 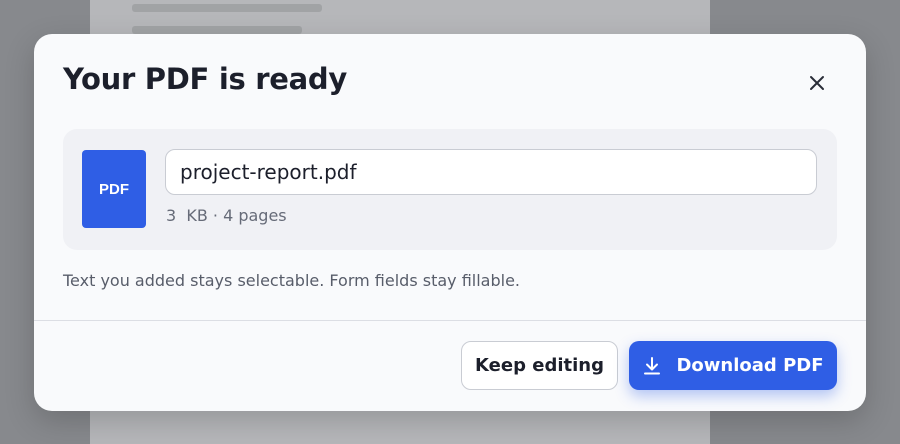 I want to click on close-icon, so click(x=817, y=83).